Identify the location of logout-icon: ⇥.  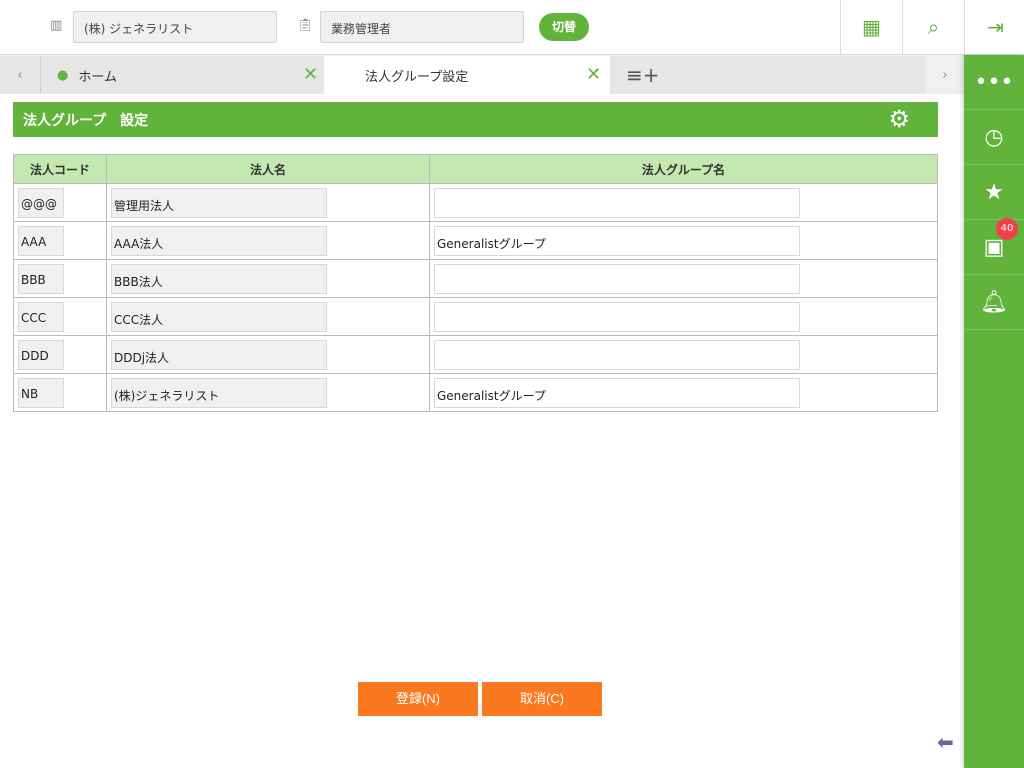
(994, 27).